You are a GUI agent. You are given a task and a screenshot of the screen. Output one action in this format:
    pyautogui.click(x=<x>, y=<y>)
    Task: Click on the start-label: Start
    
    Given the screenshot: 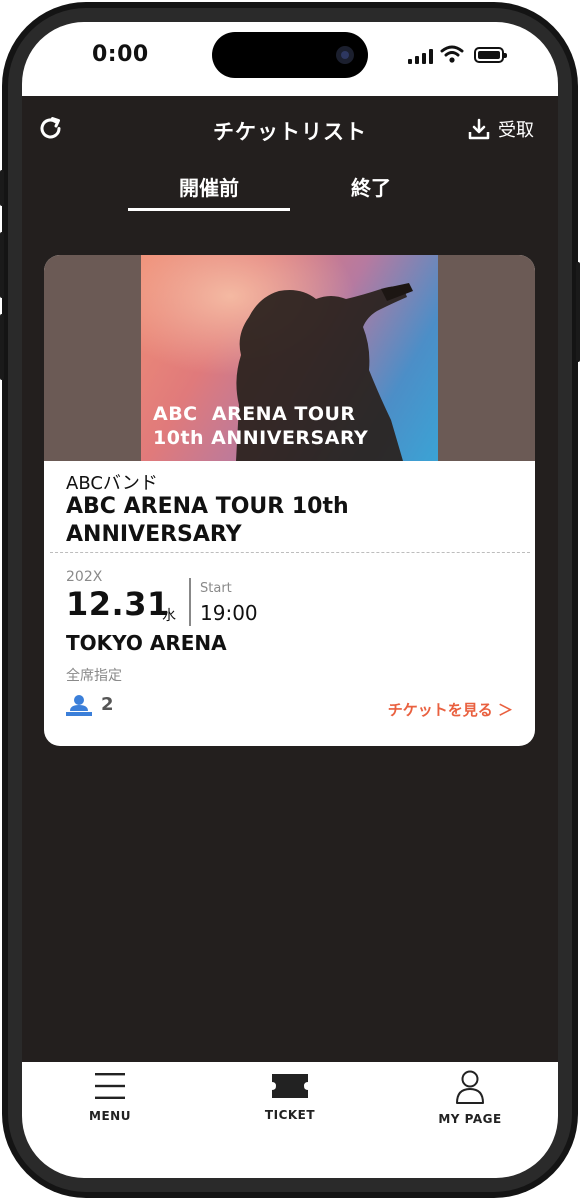 What is the action you would take?
    pyautogui.click(x=216, y=588)
    